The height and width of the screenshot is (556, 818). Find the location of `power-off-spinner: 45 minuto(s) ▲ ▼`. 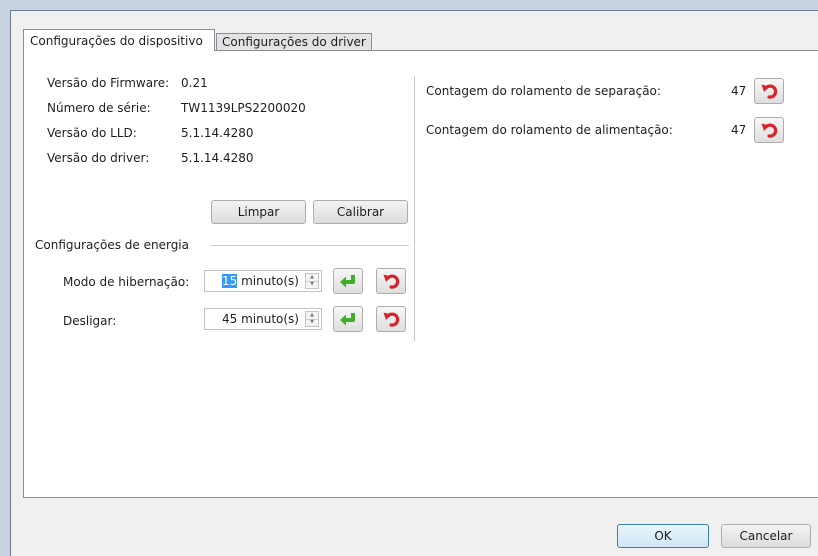

power-off-spinner: 45 minuto(s) ▲ ▼ is located at coordinates (263, 319).